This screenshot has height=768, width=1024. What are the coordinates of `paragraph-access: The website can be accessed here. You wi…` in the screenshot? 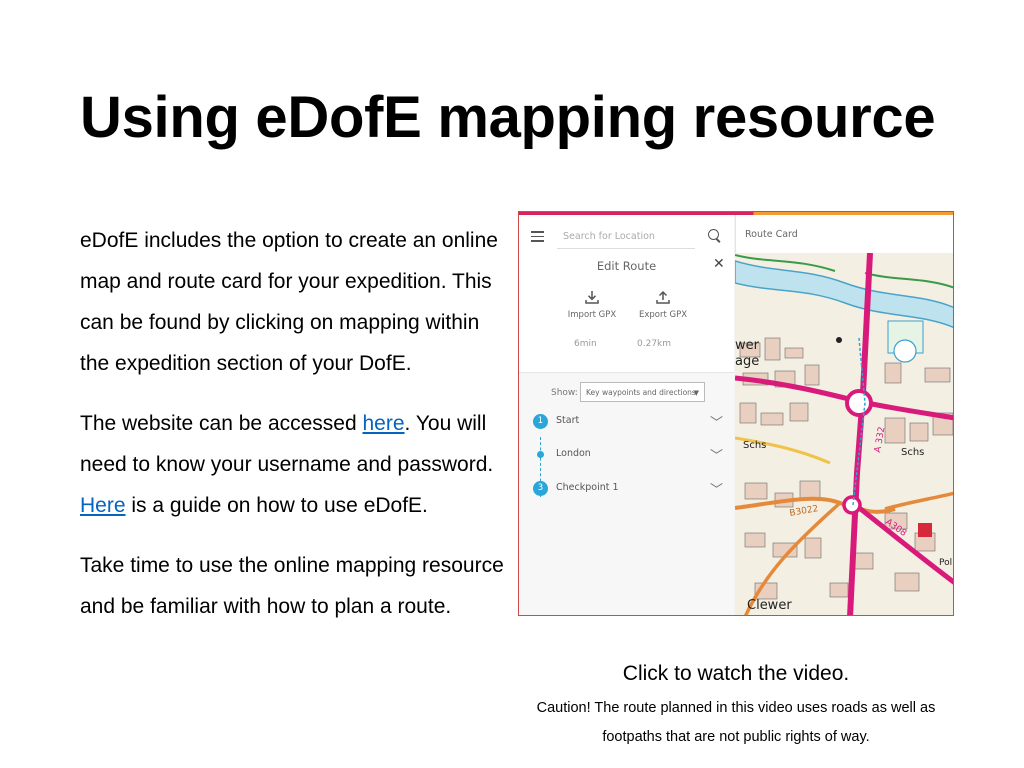 It's located at (295, 464).